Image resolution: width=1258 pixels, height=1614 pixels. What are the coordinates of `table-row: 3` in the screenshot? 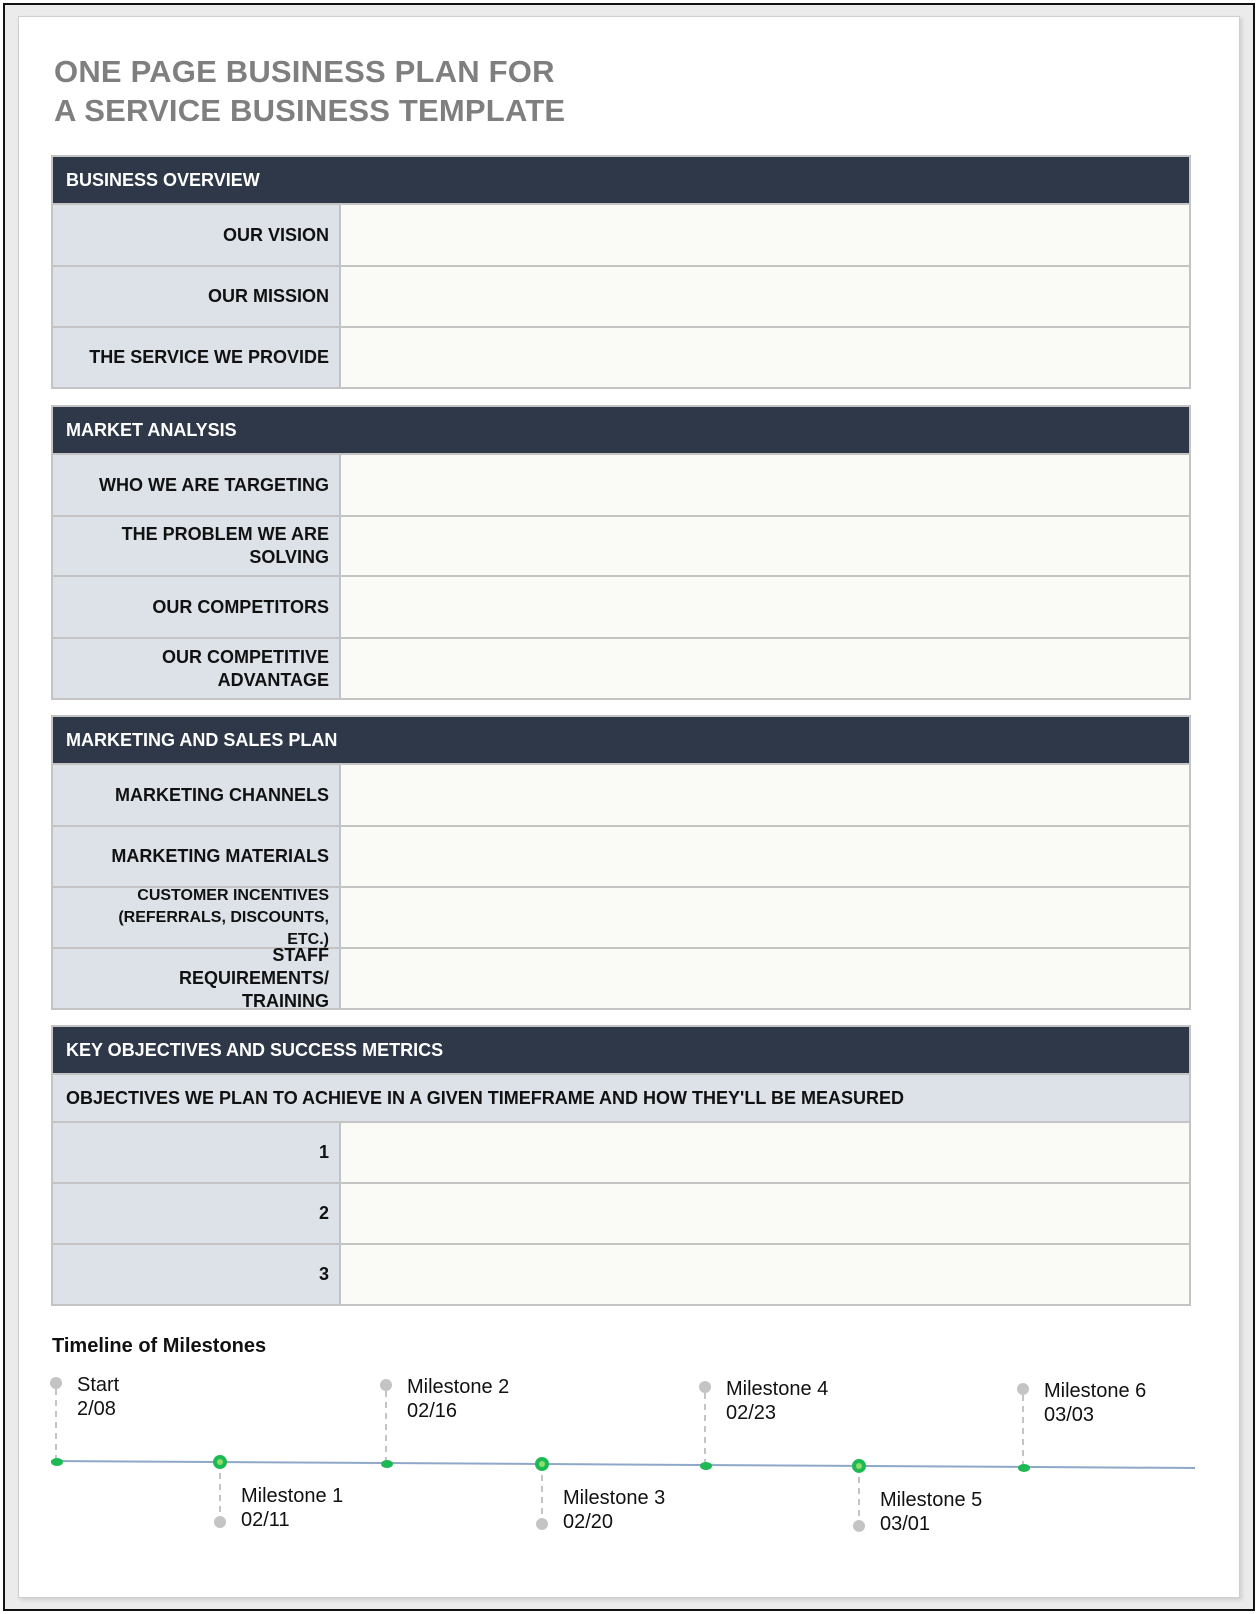 It's located at (621, 1273).